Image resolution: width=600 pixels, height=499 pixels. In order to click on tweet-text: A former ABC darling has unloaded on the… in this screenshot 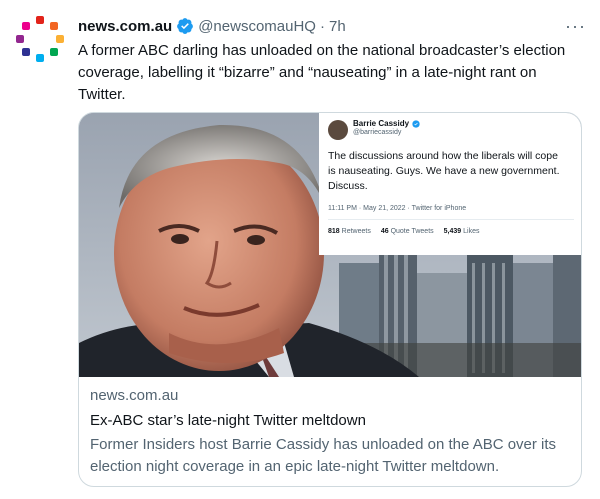, I will do `click(322, 72)`.